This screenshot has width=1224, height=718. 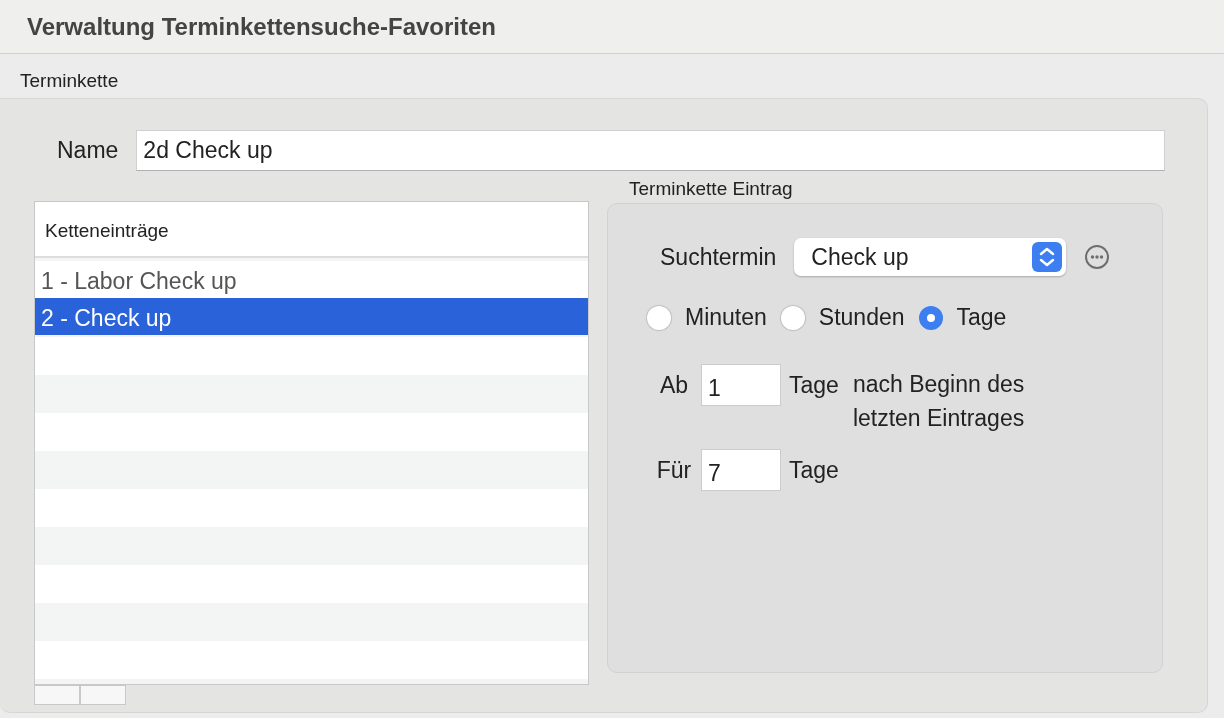 I want to click on group-label: Terminkette, so click(x=69, y=81).